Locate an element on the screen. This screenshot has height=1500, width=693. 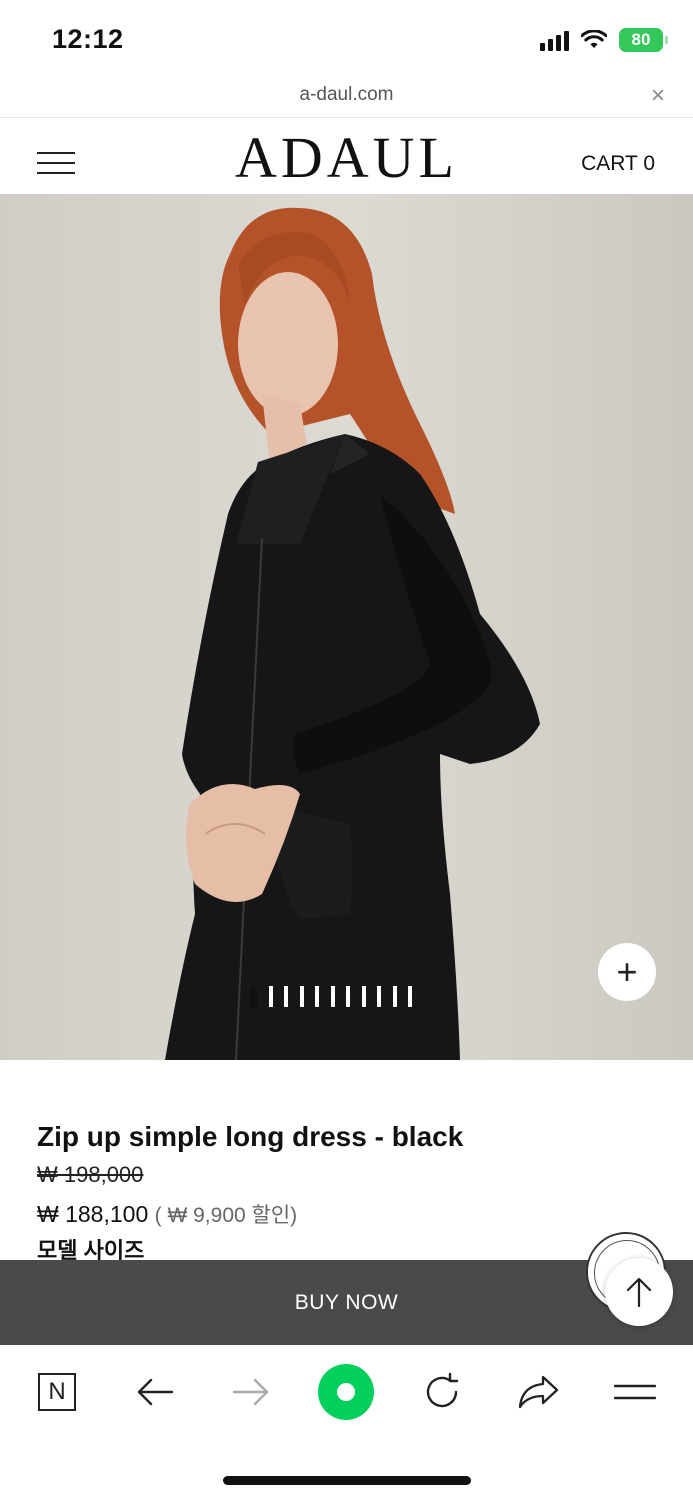
share-icon is located at coordinates (538, 1392).